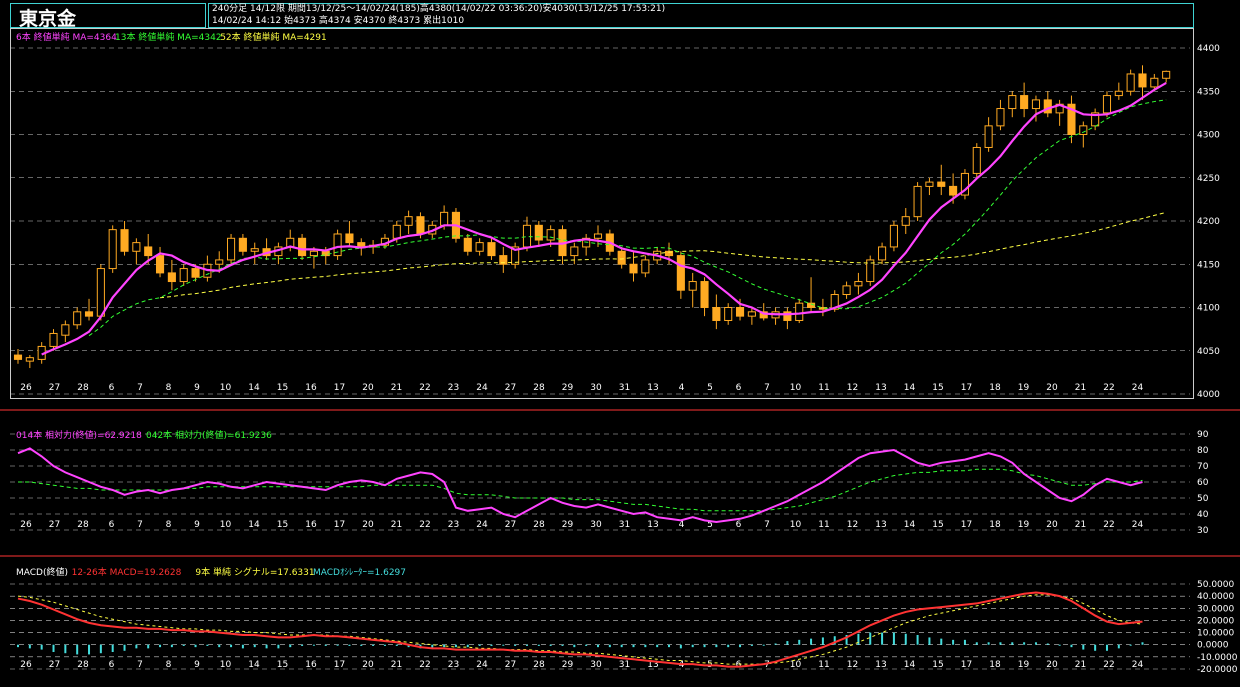  I want to click on rsi-tick-label: 60, so click(1203, 483).